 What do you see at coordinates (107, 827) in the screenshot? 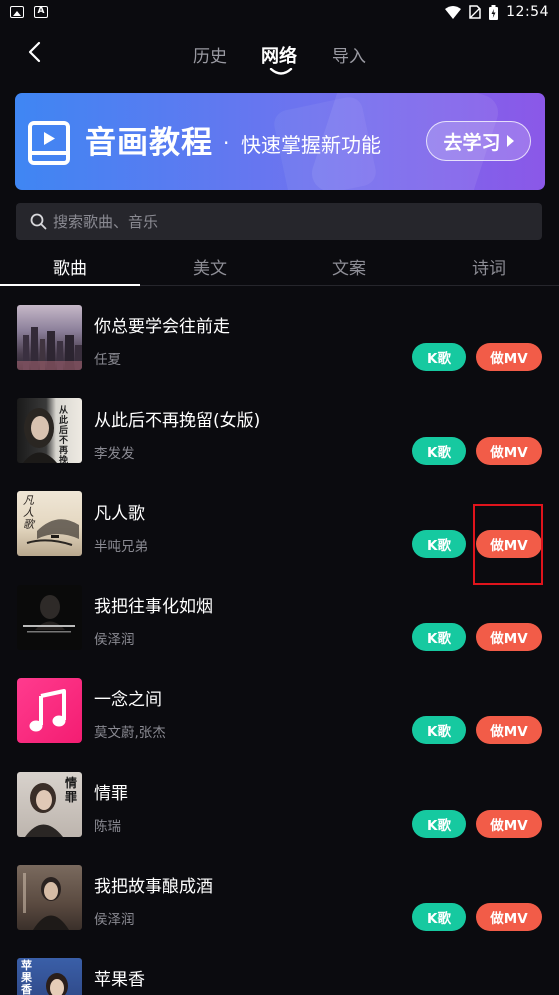
I see `song-artist: 陈瑞` at bounding box center [107, 827].